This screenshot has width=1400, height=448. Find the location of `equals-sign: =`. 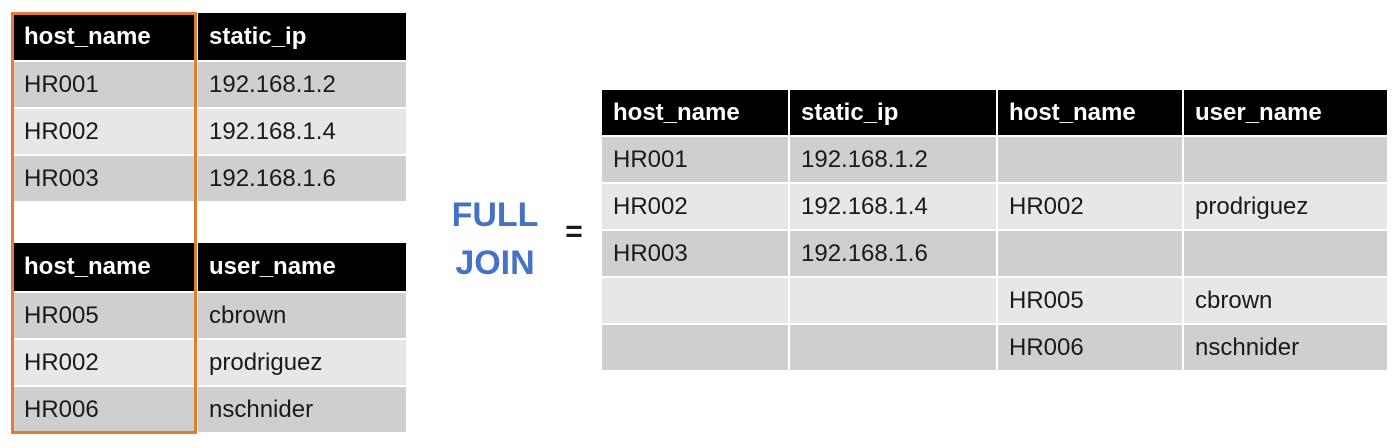

equals-sign: = is located at coordinates (574, 231).